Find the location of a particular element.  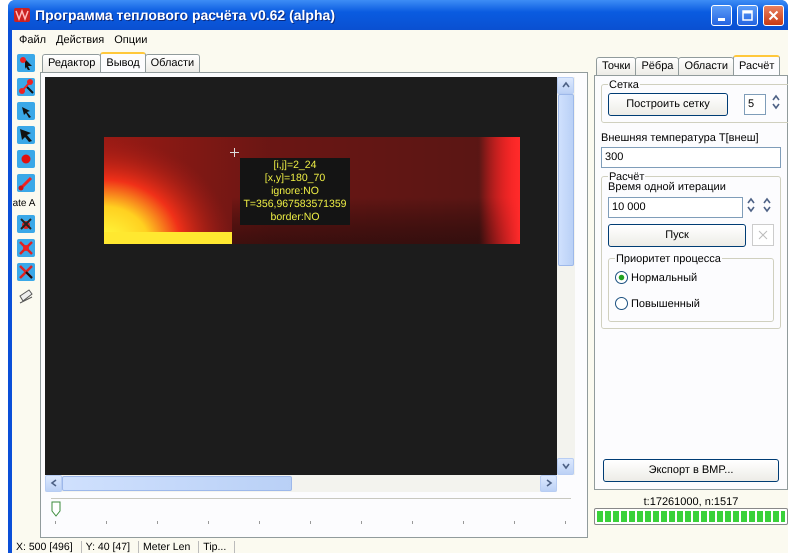

window-title: Программа теплового расчёта v0.62 (alpha) is located at coordinates (185, 15).